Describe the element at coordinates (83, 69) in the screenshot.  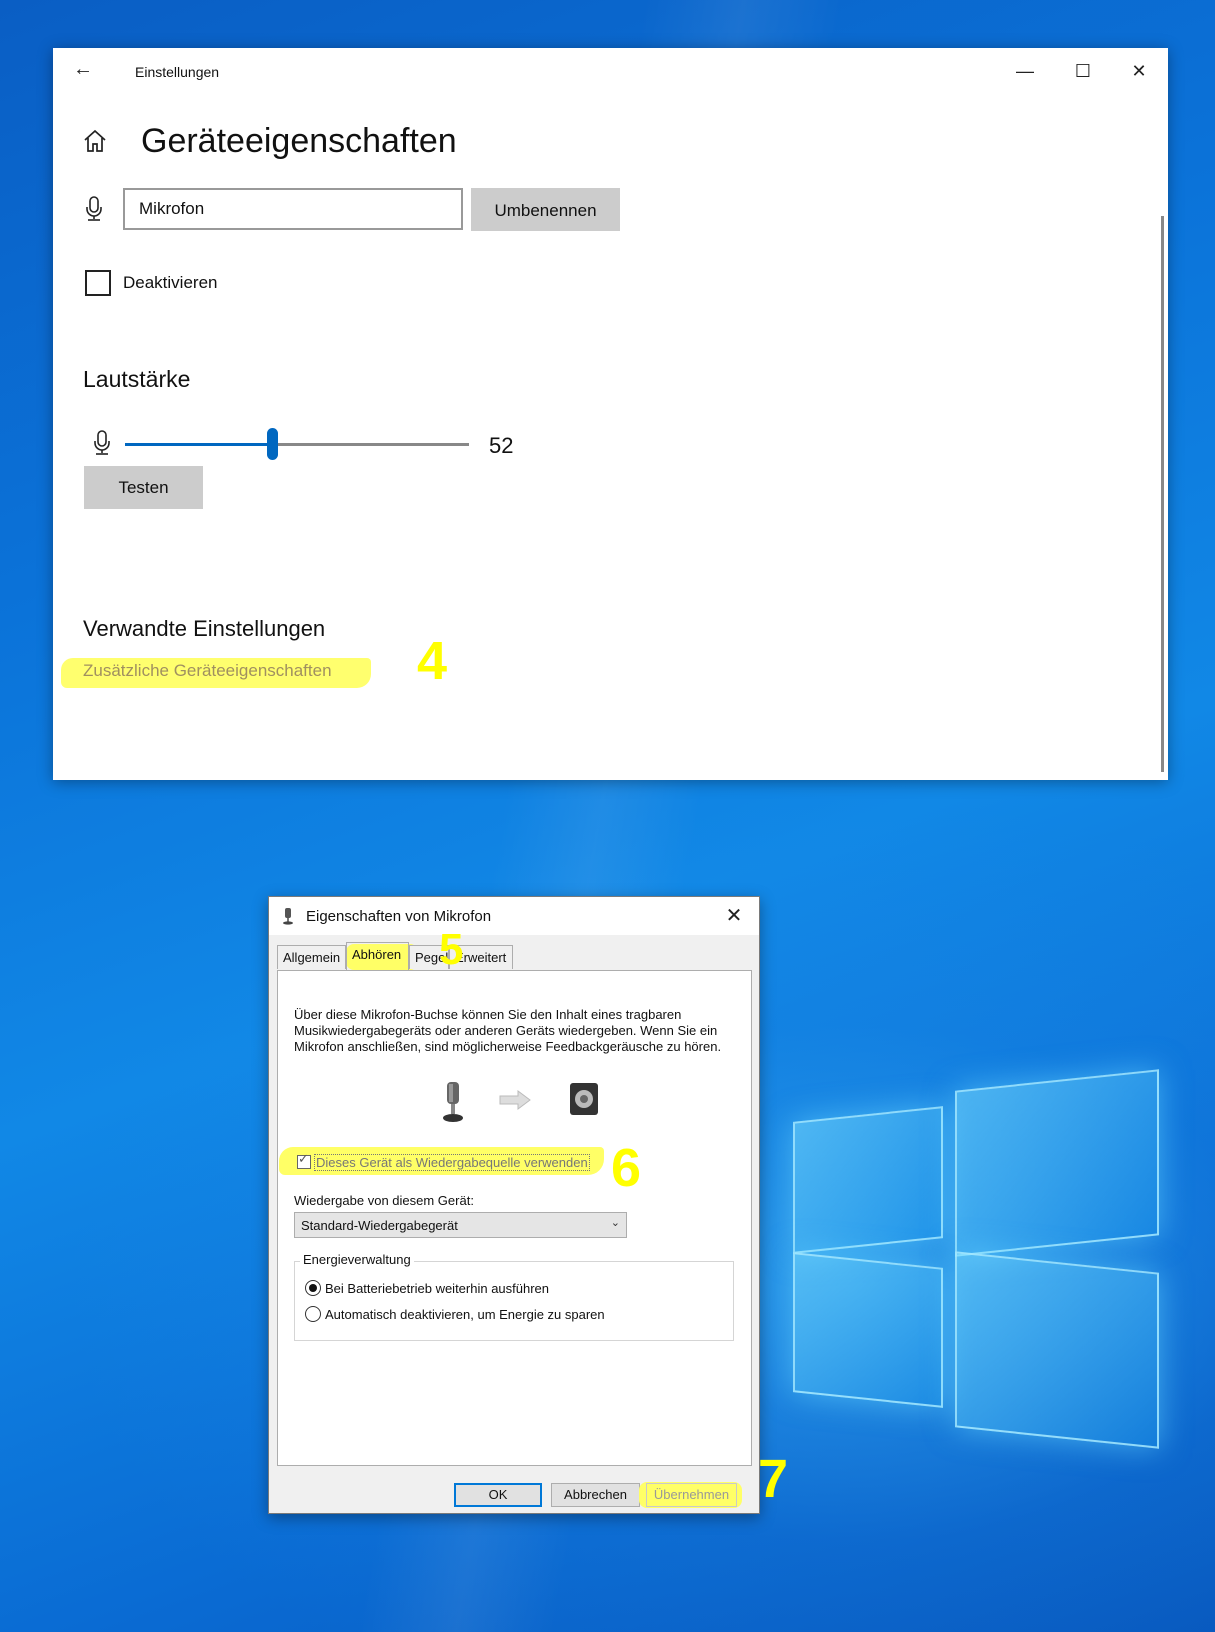
I see `back-arrow-icon: ←` at that location.